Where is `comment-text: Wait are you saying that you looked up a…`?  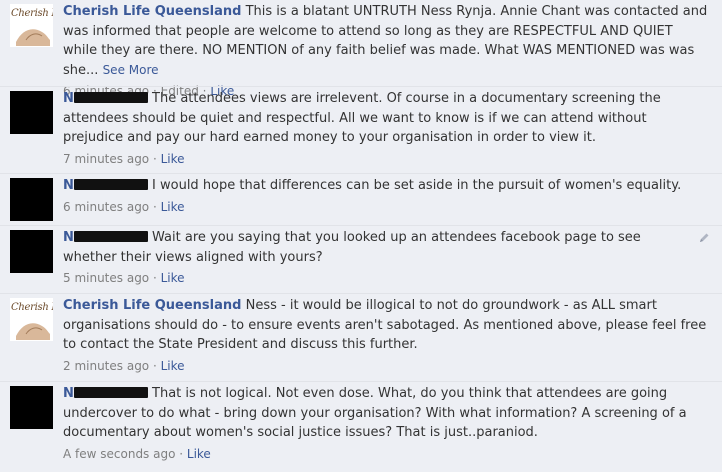 comment-text: Wait are you saying that you looked up a… is located at coordinates (352, 247).